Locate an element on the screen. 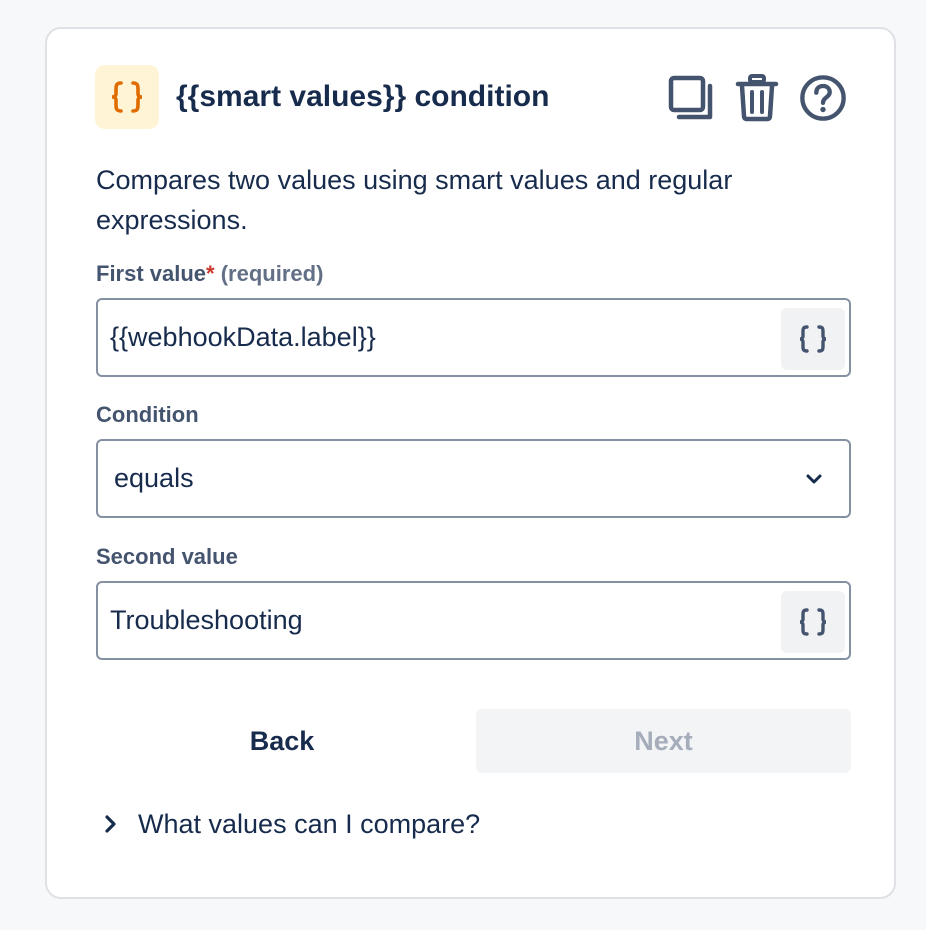  chevron-right-icon is located at coordinates (110, 824).